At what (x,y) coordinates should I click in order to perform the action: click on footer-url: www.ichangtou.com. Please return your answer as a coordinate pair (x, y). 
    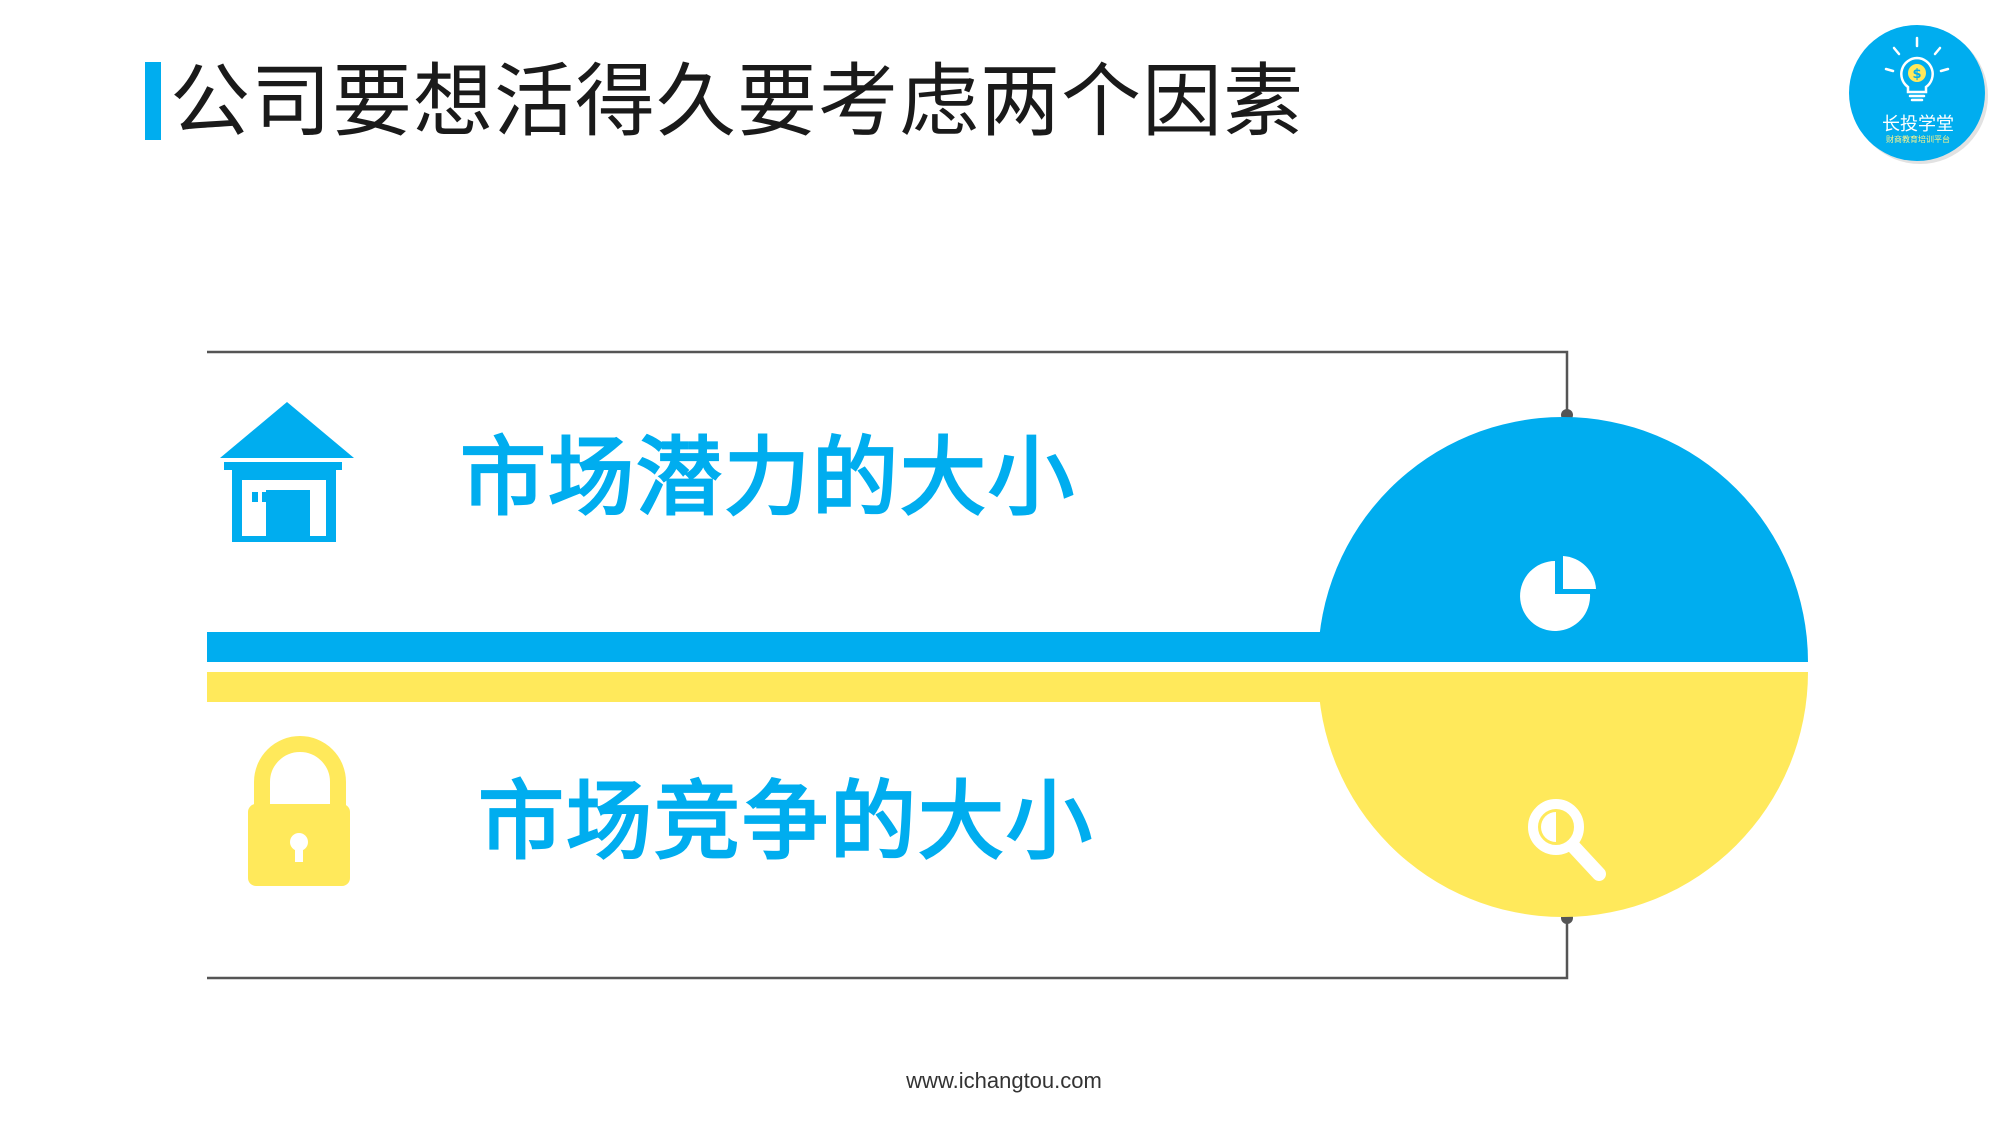
    Looking at the image, I should click on (1004, 1080).